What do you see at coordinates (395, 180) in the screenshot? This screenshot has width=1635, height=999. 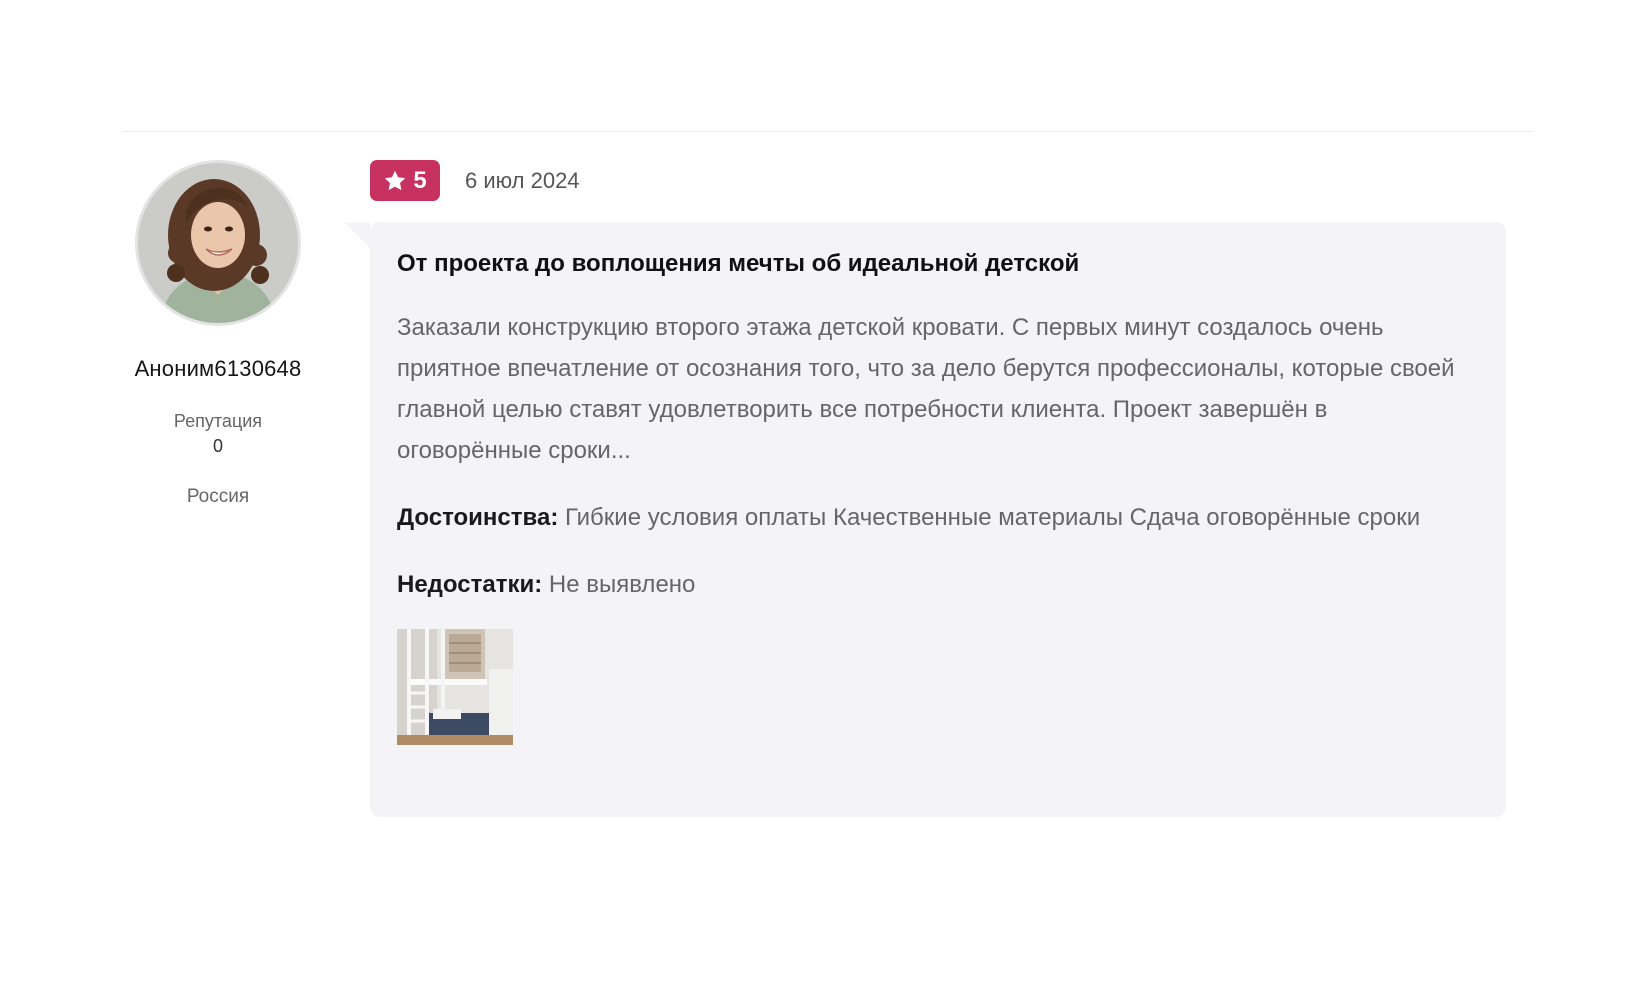 I see `star-icon` at bounding box center [395, 180].